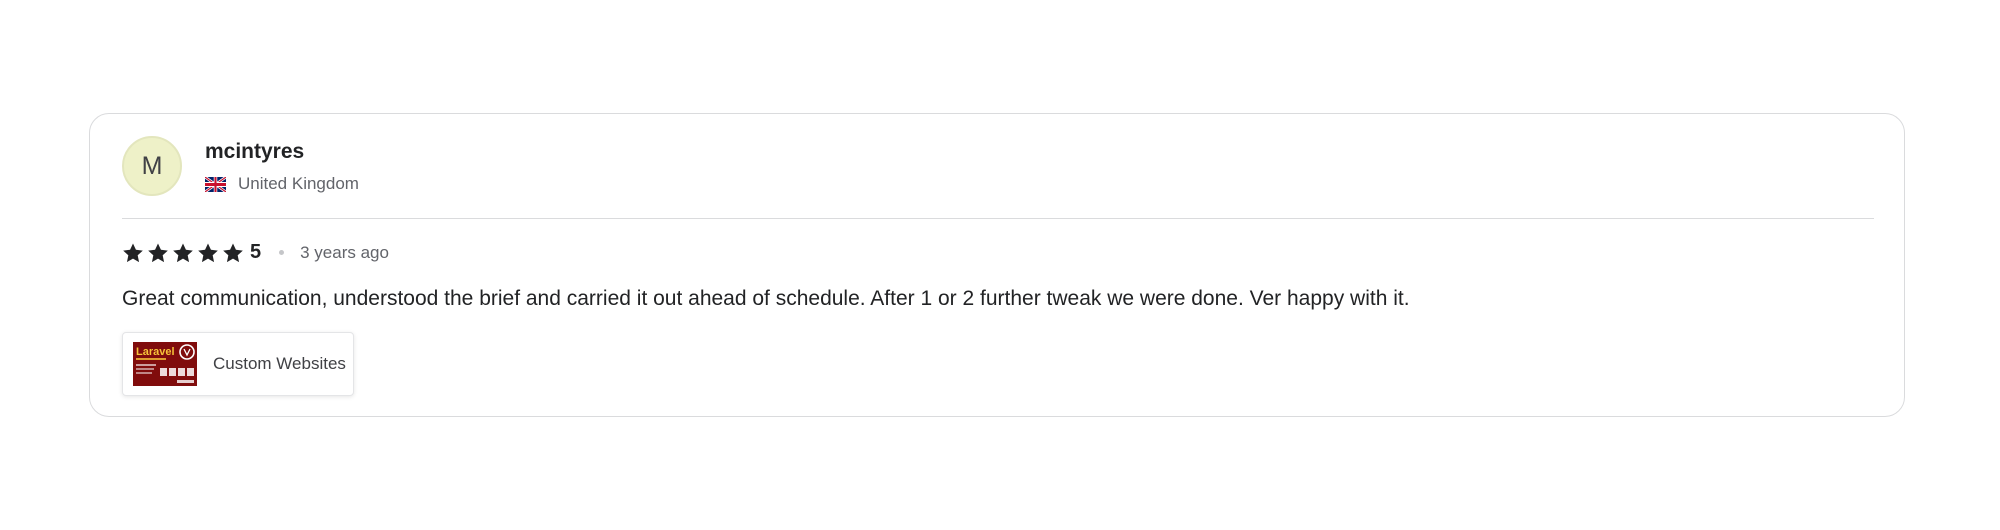 This screenshot has height=530, width=2000. I want to click on uk-flag-icon, so click(215, 184).